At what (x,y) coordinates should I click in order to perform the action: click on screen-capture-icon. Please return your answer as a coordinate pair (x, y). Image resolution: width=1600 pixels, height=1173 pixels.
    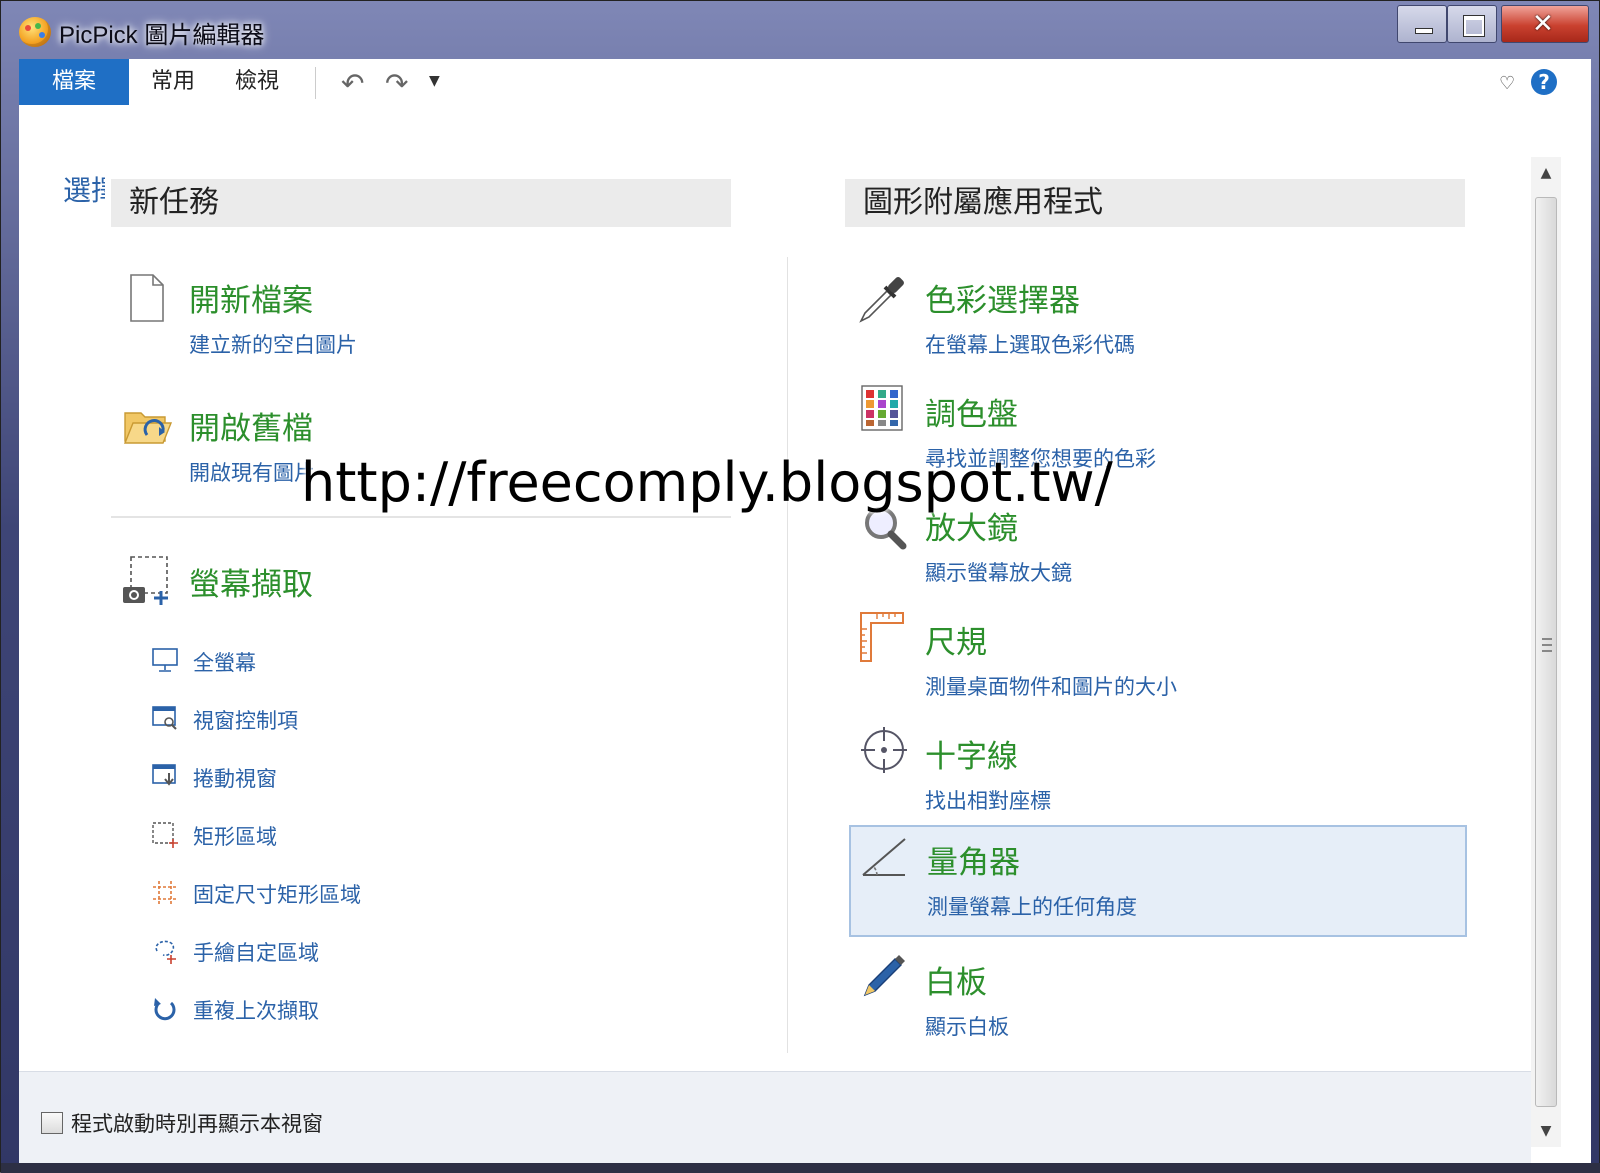
    Looking at the image, I should click on (145, 580).